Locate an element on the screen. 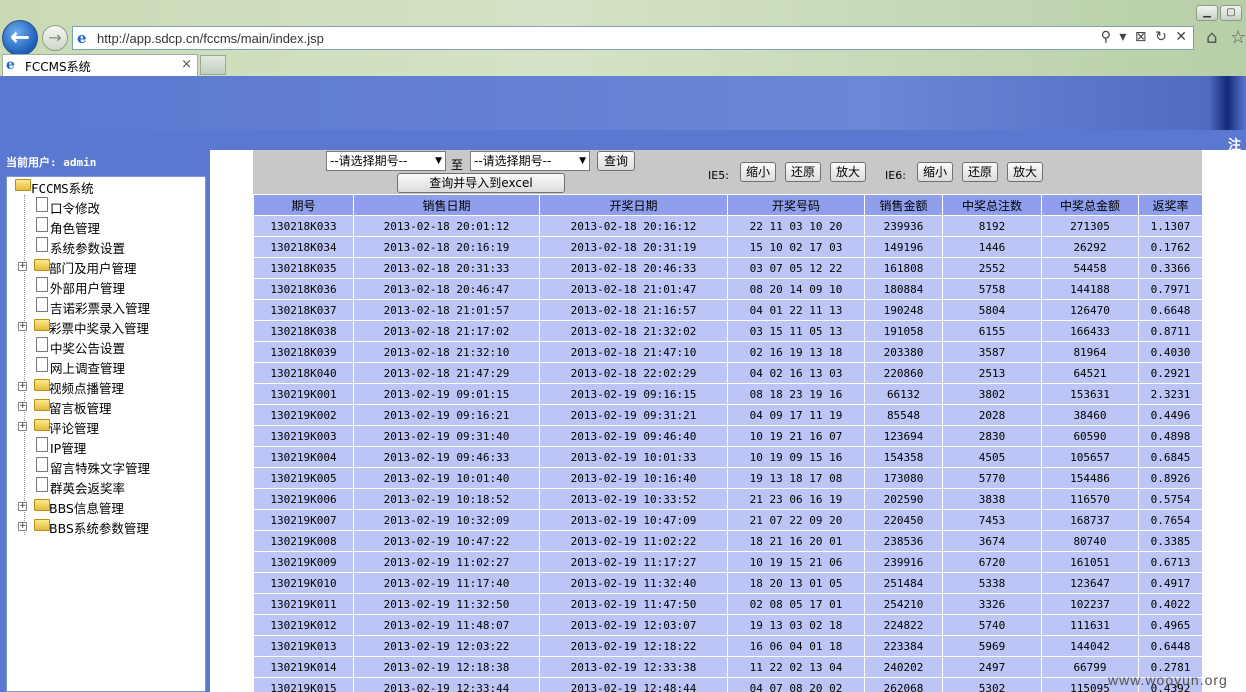 Image resolution: width=1246 pixels, height=692 pixels. table-cell: 2013-02-19 11:17:27 is located at coordinates (633, 562).